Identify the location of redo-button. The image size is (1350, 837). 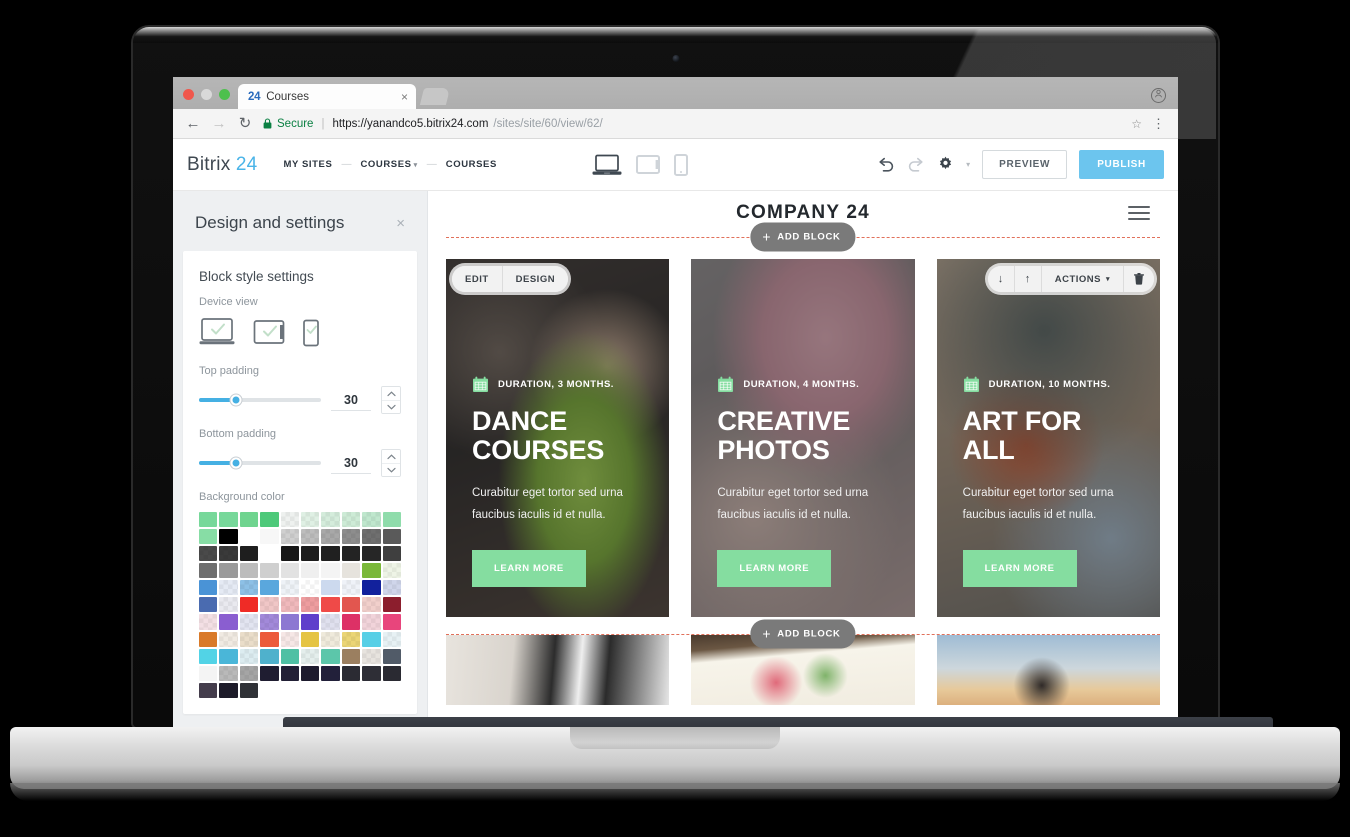
(916, 165).